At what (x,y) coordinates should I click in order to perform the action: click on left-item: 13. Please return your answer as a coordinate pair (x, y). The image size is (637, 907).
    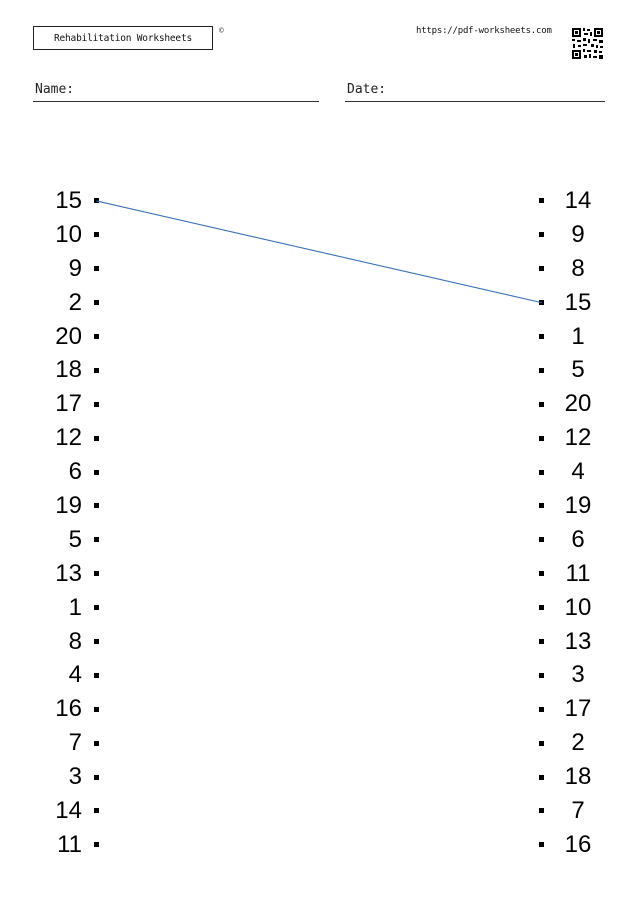
    Looking at the image, I should click on (67, 574).